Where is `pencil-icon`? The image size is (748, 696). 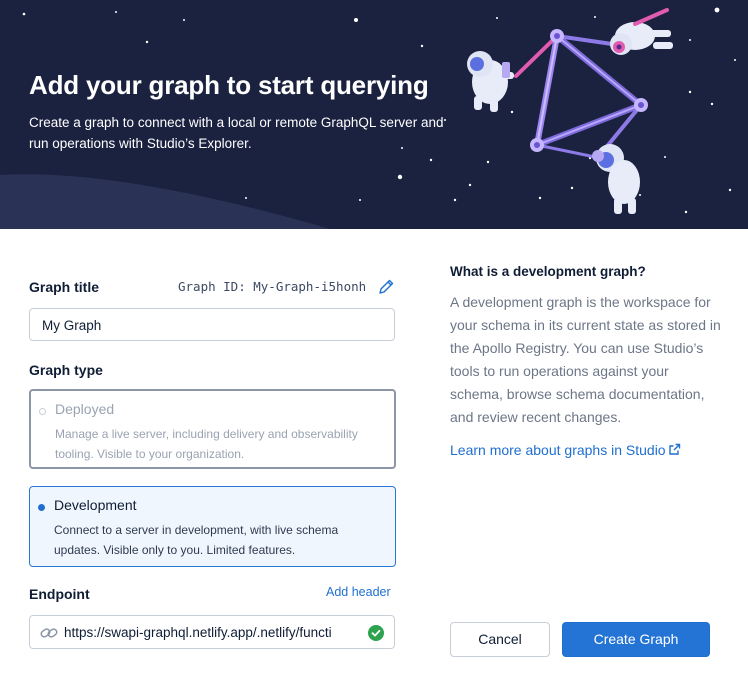 pencil-icon is located at coordinates (386, 287).